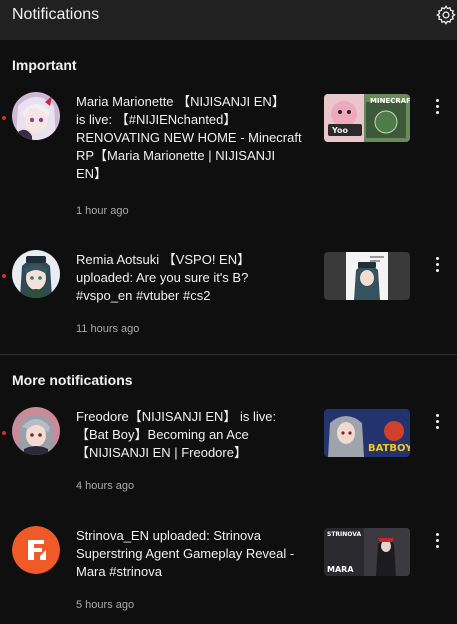  Describe the element at coordinates (36, 116) in the screenshot. I see `avatar-maria` at that location.